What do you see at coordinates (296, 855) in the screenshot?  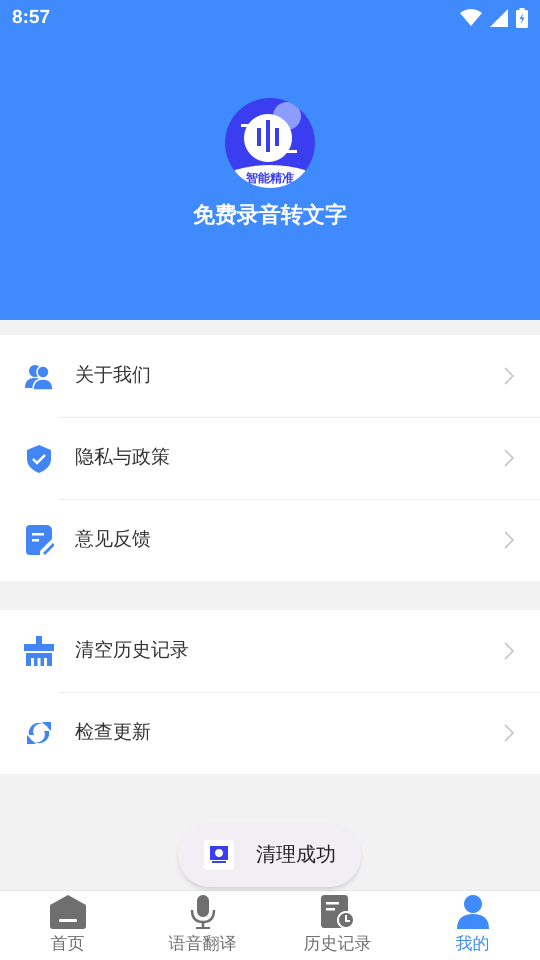 I see `toast-message: 清理成功` at bounding box center [296, 855].